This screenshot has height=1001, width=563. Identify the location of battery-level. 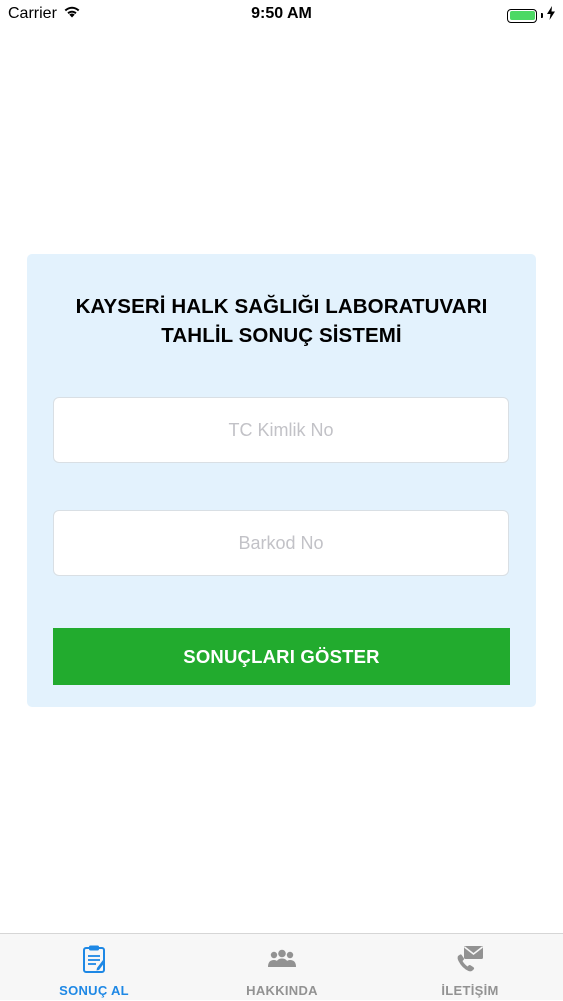
(522, 15).